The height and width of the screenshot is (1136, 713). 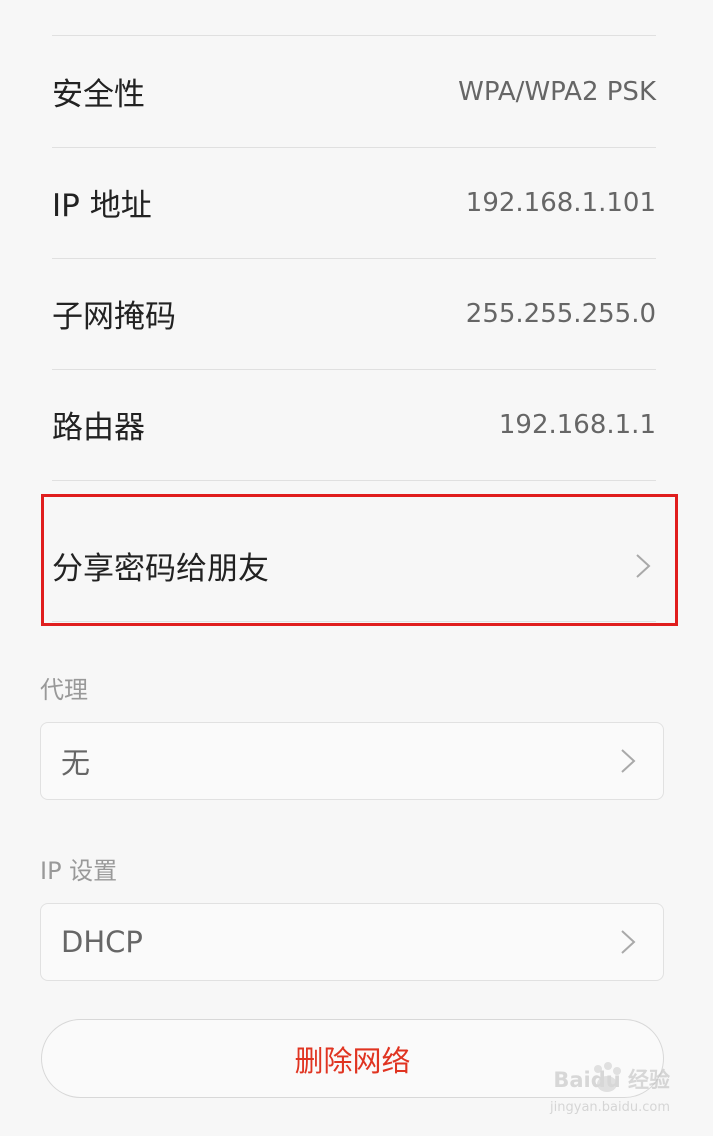 What do you see at coordinates (114, 317) in the screenshot?
I see `subnet-mask-label: 子网掩码` at bounding box center [114, 317].